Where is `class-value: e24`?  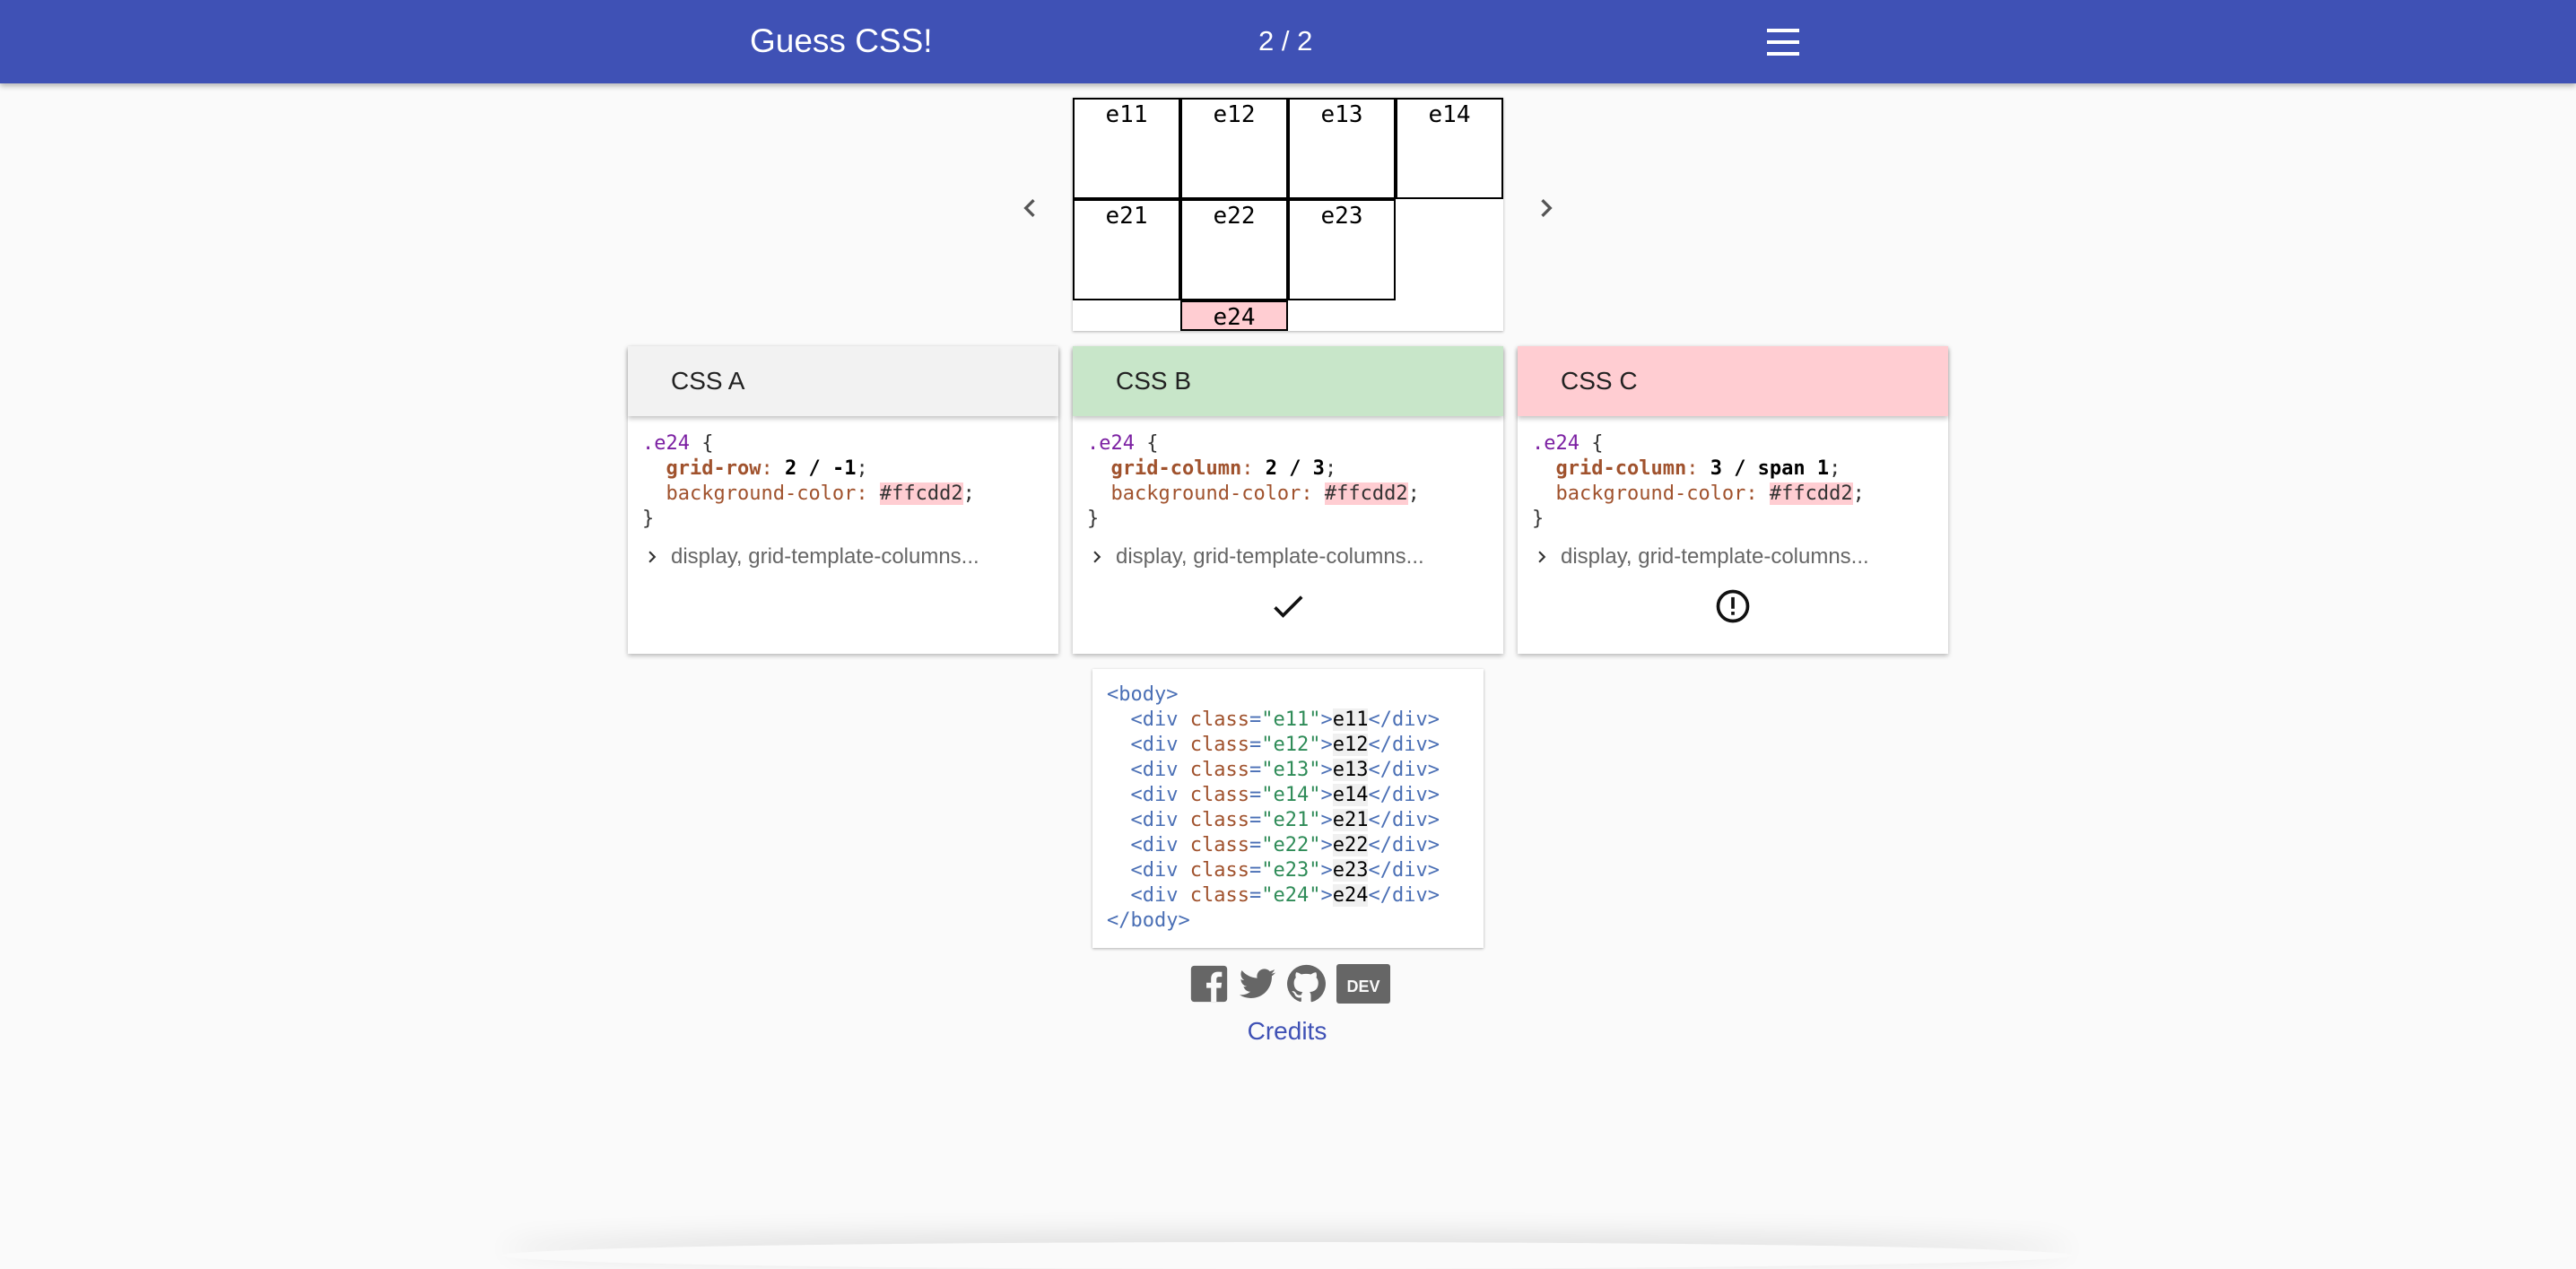
class-value: e24 is located at coordinates (1291, 895).